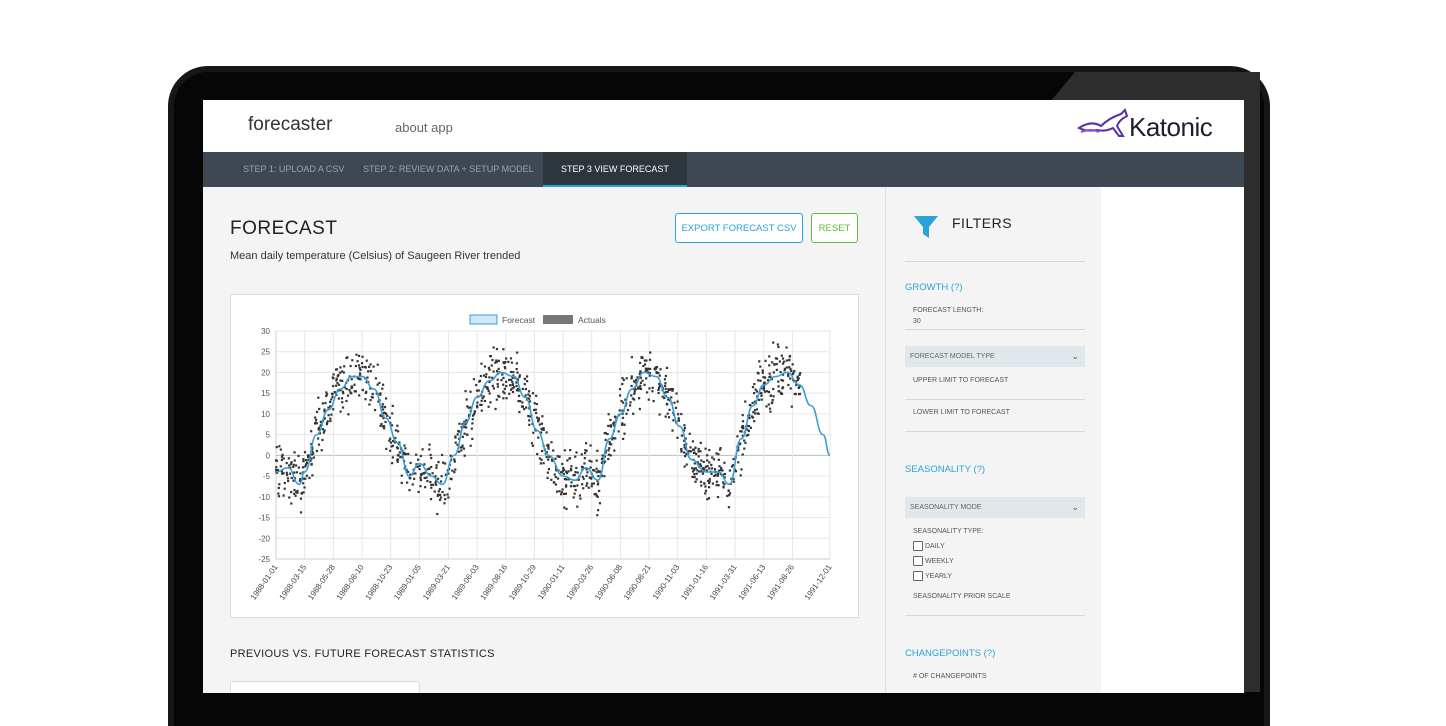 Image resolution: width=1446 pixels, height=726 pixels. I want to click on tab-view-forecast: STEP 3 VIEW FORECAST, so click(615, 169).